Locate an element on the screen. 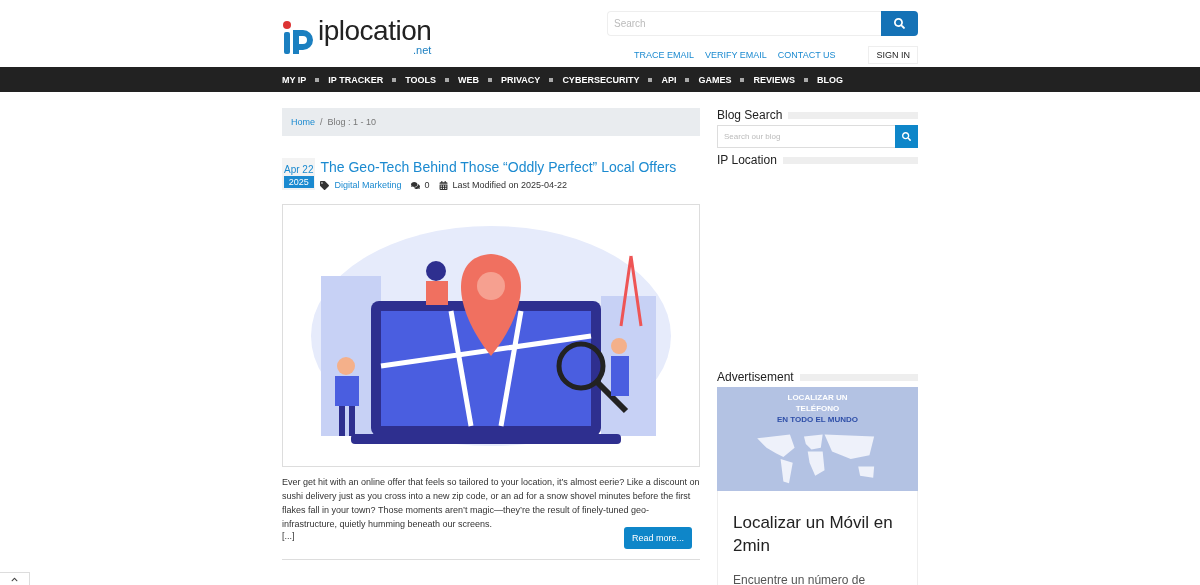  excerpt-ellipsis: [...] is located at coordinates (288, 536).